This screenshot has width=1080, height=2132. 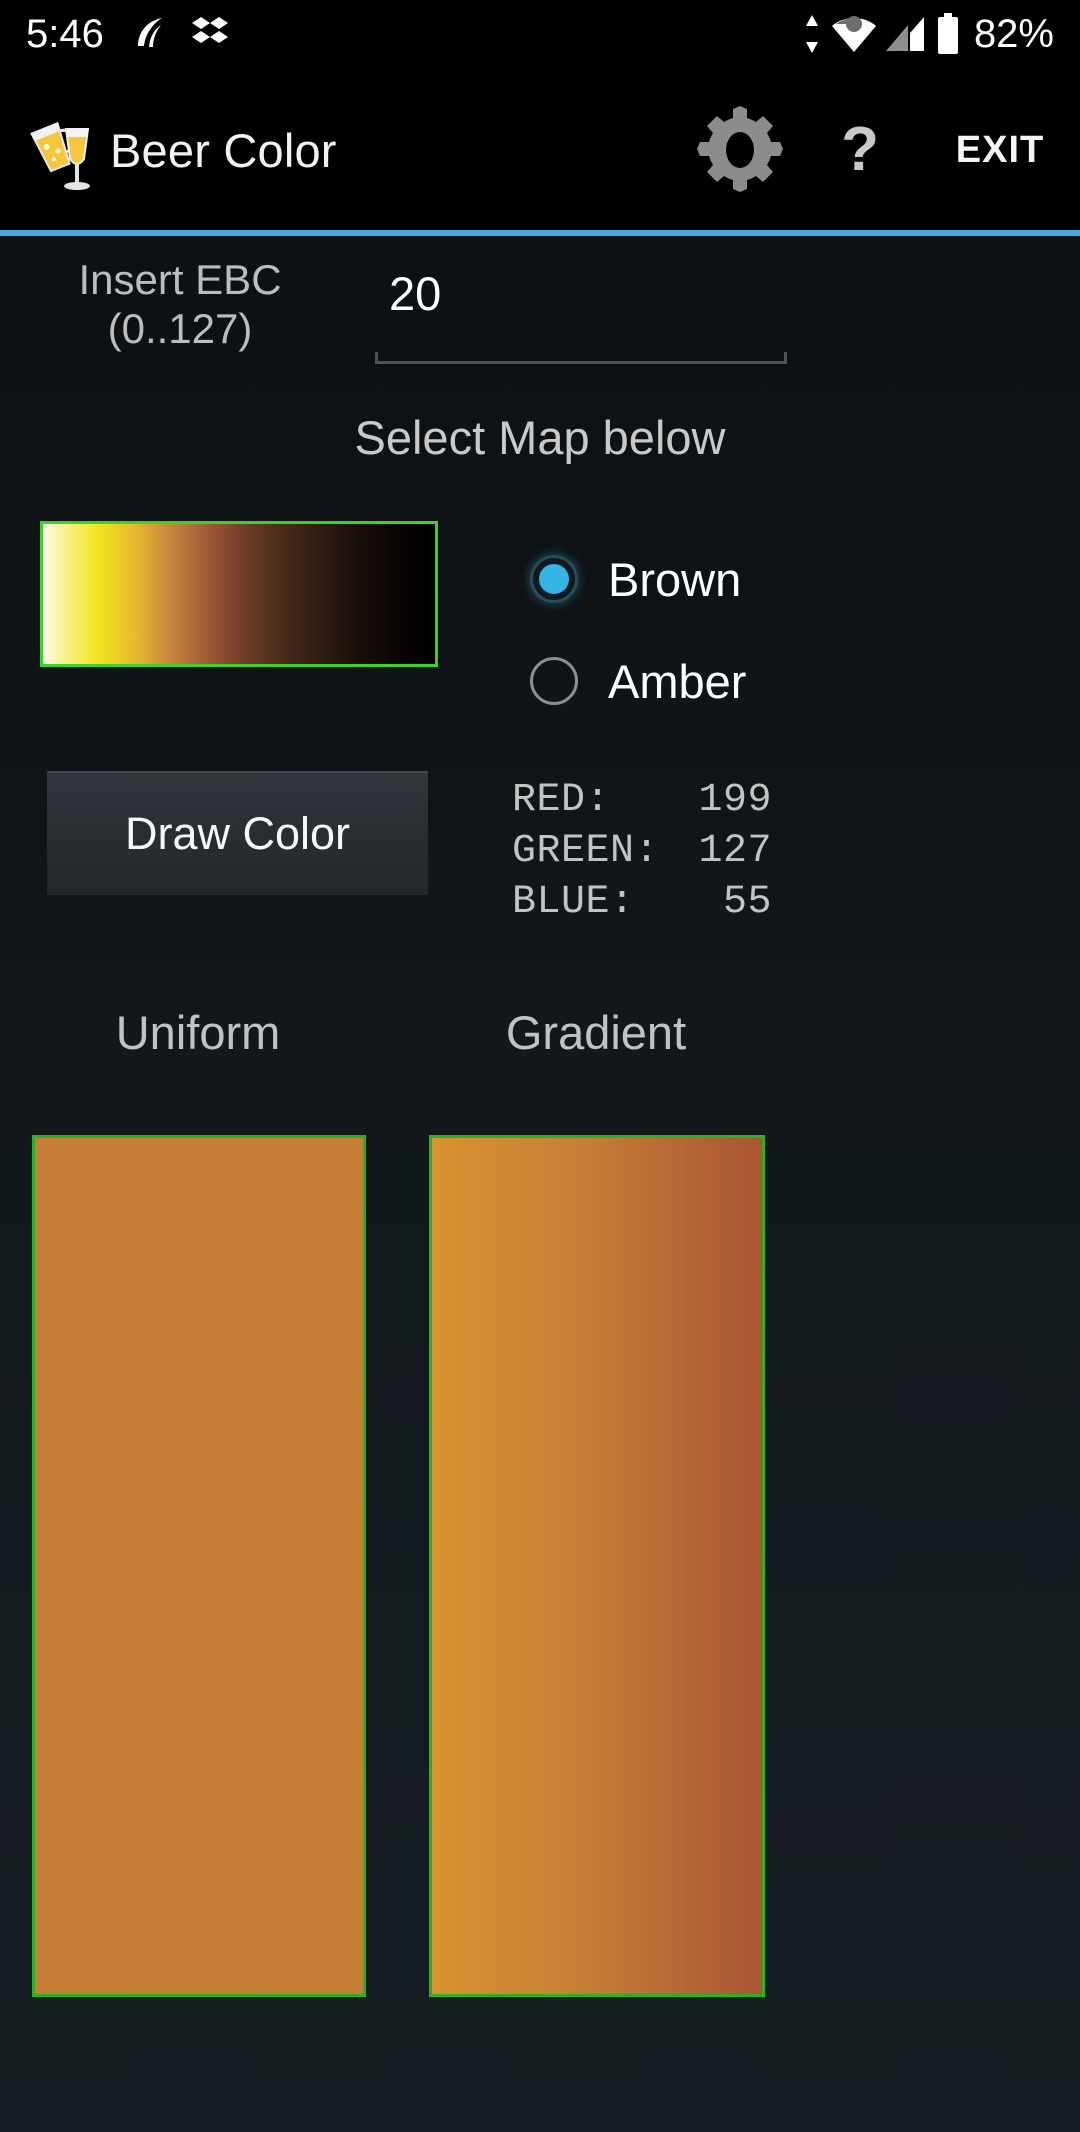 I want to click on uniform-panel-label: Uniform, so click(x=198, y=1032).